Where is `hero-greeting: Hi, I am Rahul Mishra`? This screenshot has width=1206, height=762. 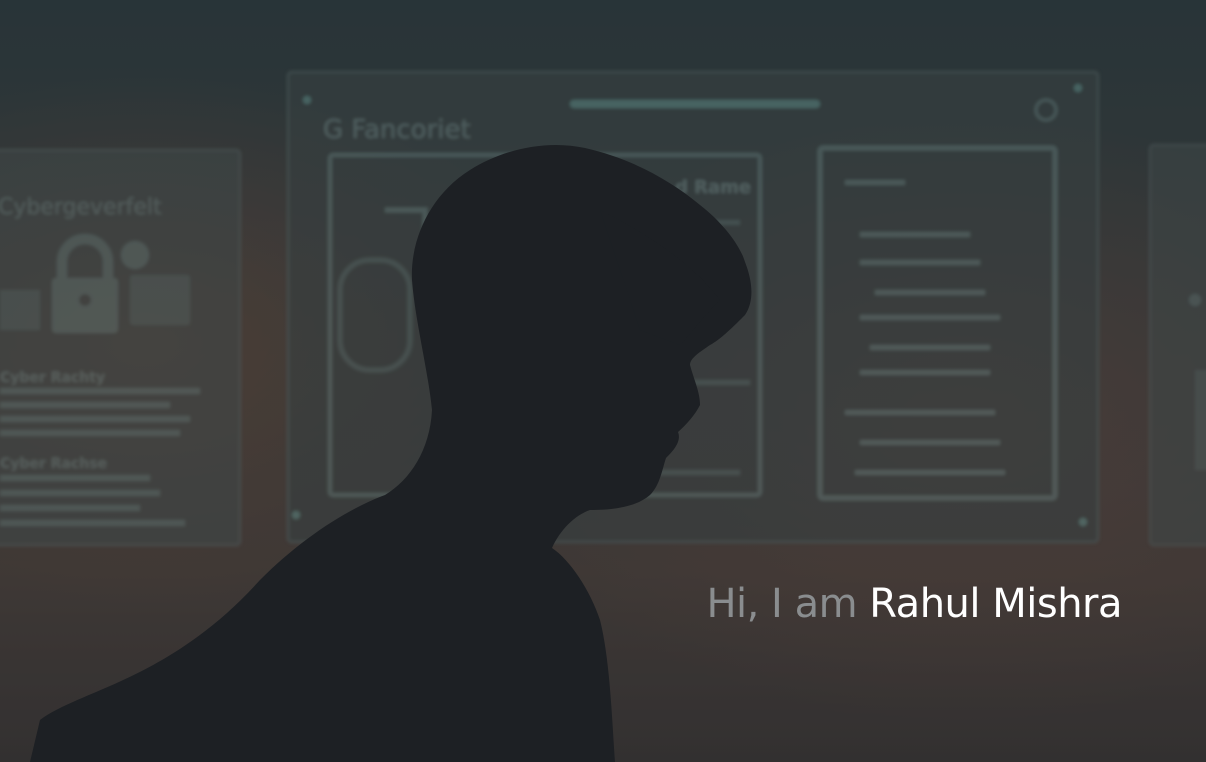 hero-greeting: Hi, I am Rahul Mishra is located at coordinates (914, 604).